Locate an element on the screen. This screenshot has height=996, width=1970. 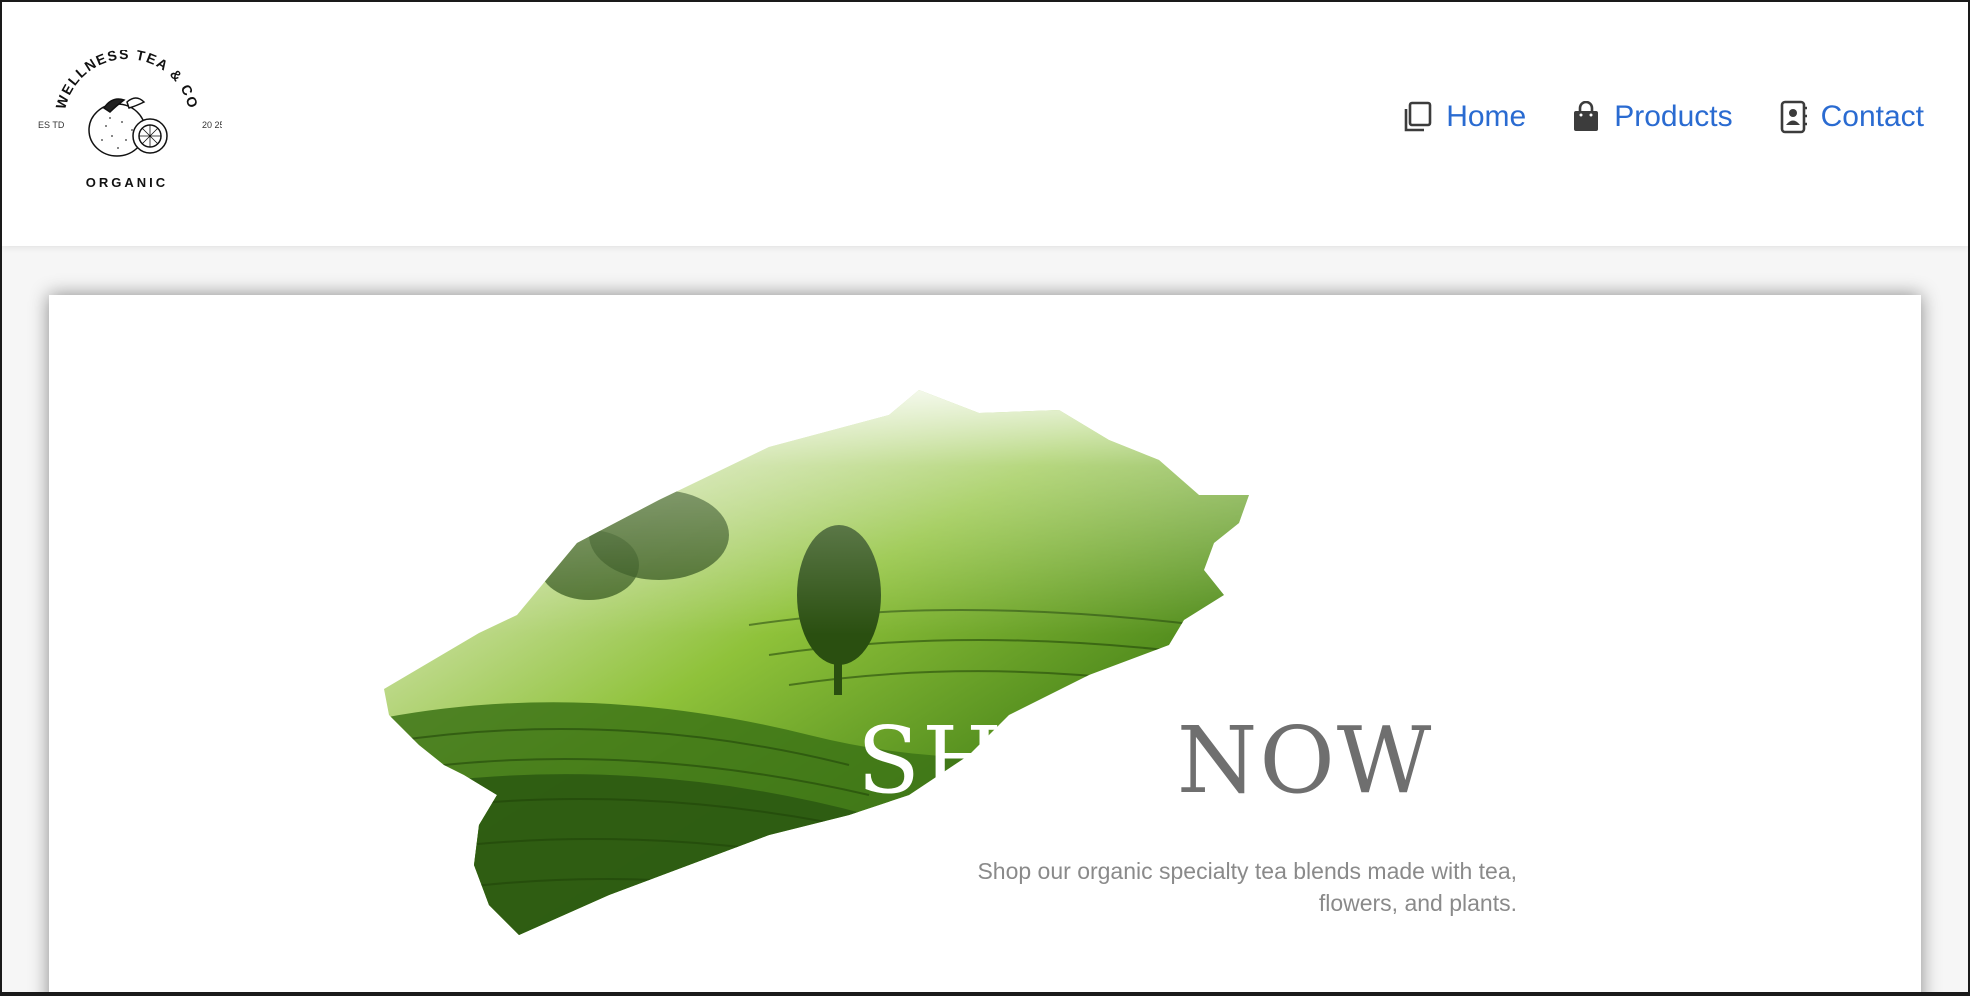
main-nav: Home Products Contact is located at coordinates (1663, 117).